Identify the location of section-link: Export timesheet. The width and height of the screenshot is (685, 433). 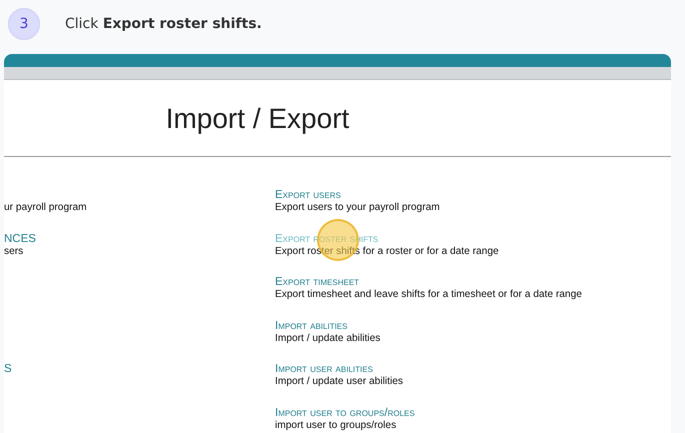
(473, 282).